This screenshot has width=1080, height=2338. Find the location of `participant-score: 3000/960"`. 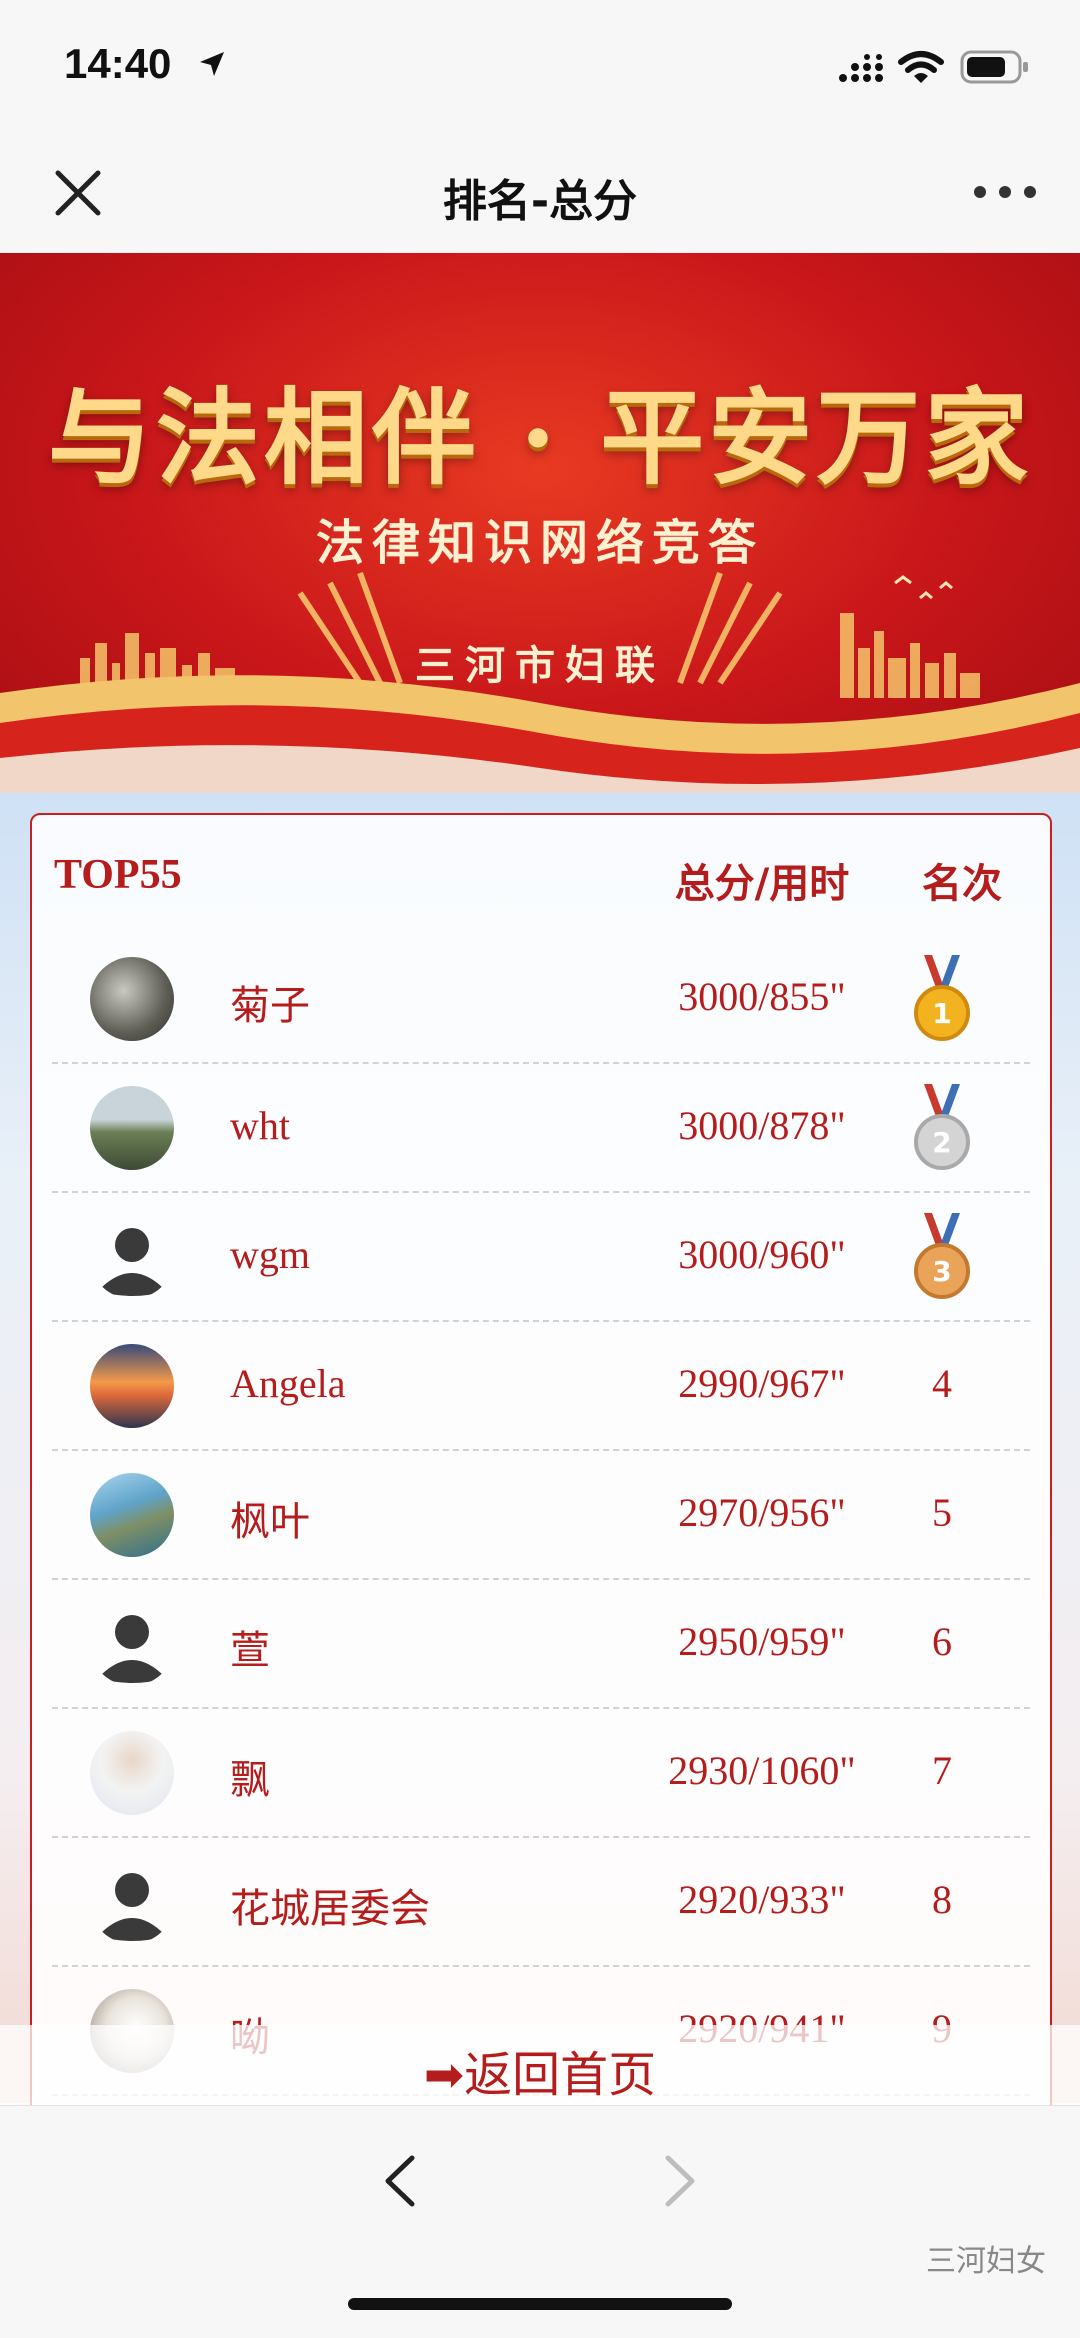

participant-score: 3000/960" is located at coordinates (762, 1254).